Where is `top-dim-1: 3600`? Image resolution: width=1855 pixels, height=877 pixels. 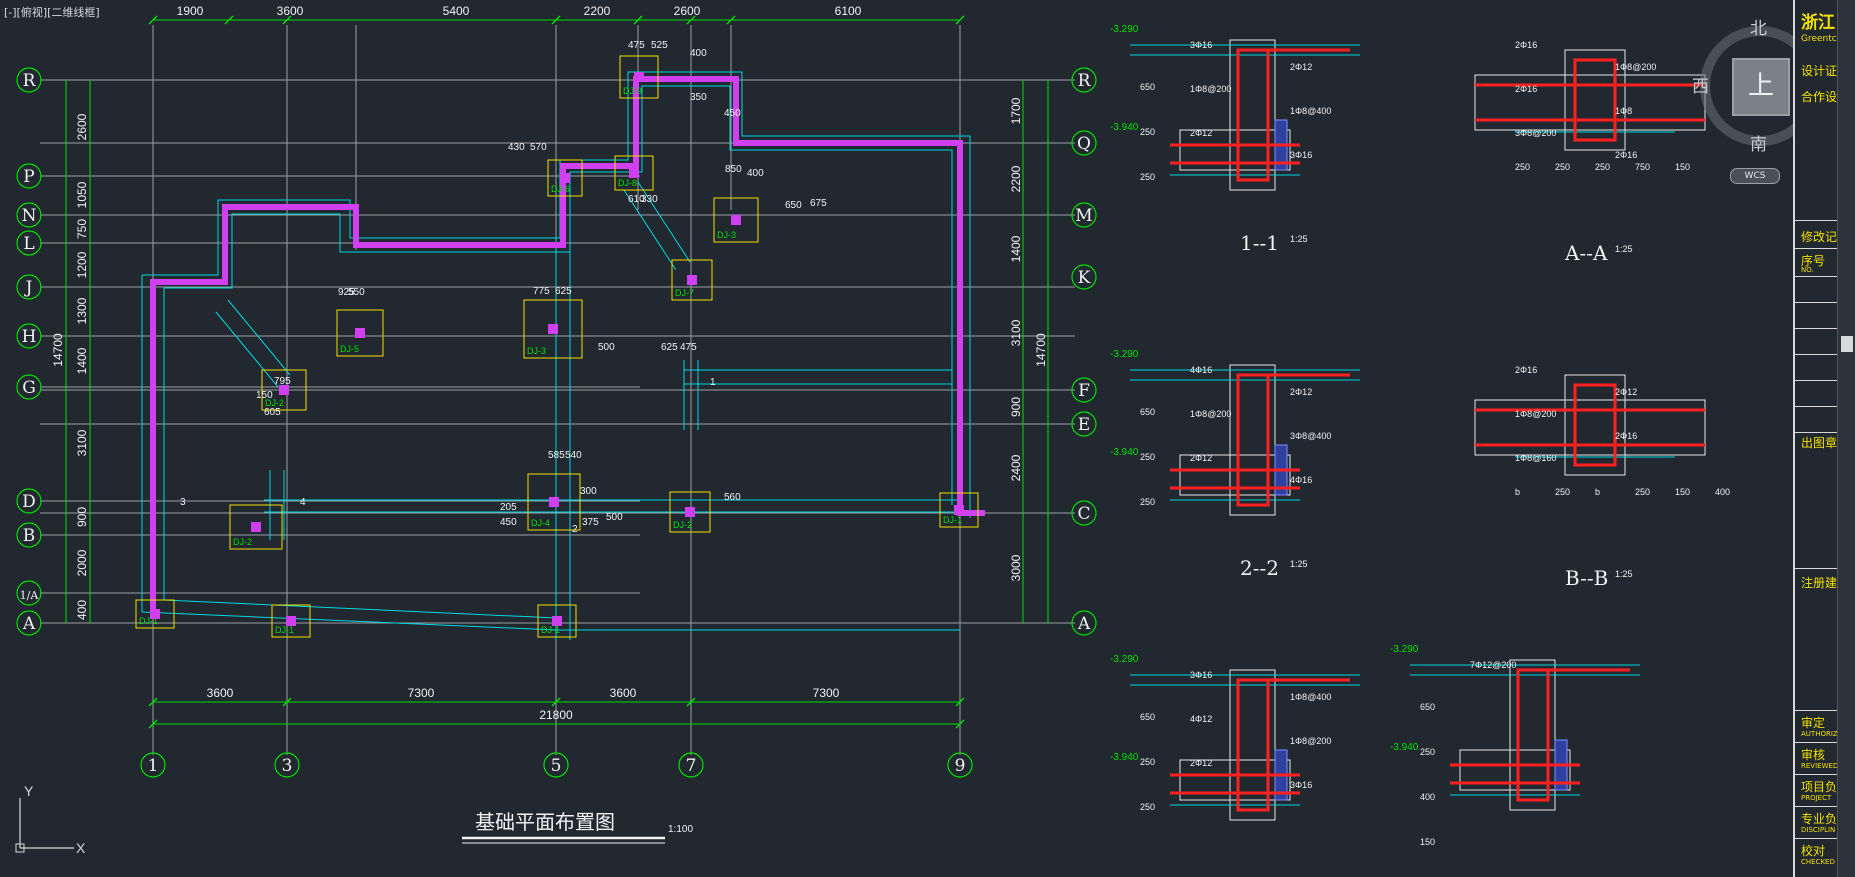
top-dim-1: 3600 is located at coordinates (290, 11).